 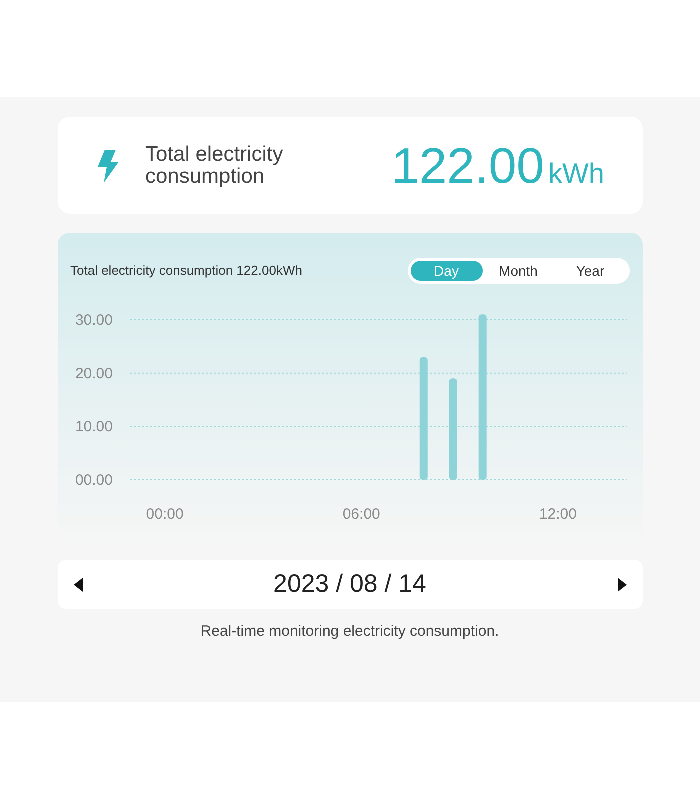 I want to click on x-axis-label: 12:00, so click(x=557, y=514).